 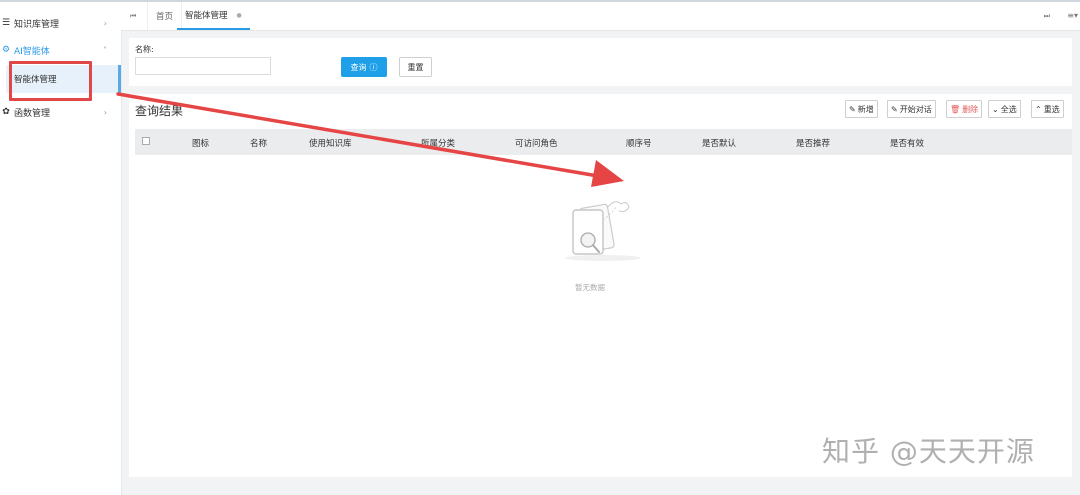 I want to click on name-label: 名称:, so click(x=144, y=49).